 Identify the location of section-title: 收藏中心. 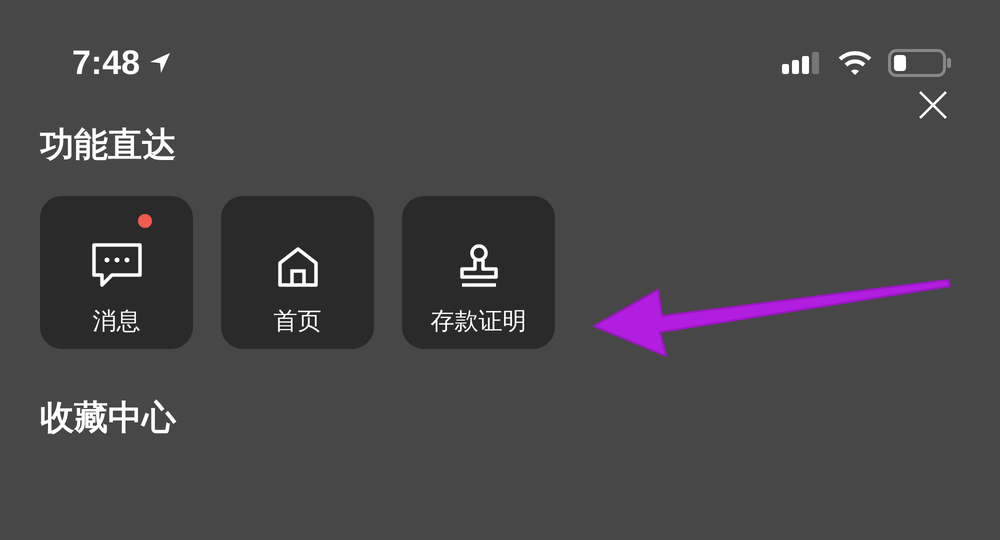
(109, 418).